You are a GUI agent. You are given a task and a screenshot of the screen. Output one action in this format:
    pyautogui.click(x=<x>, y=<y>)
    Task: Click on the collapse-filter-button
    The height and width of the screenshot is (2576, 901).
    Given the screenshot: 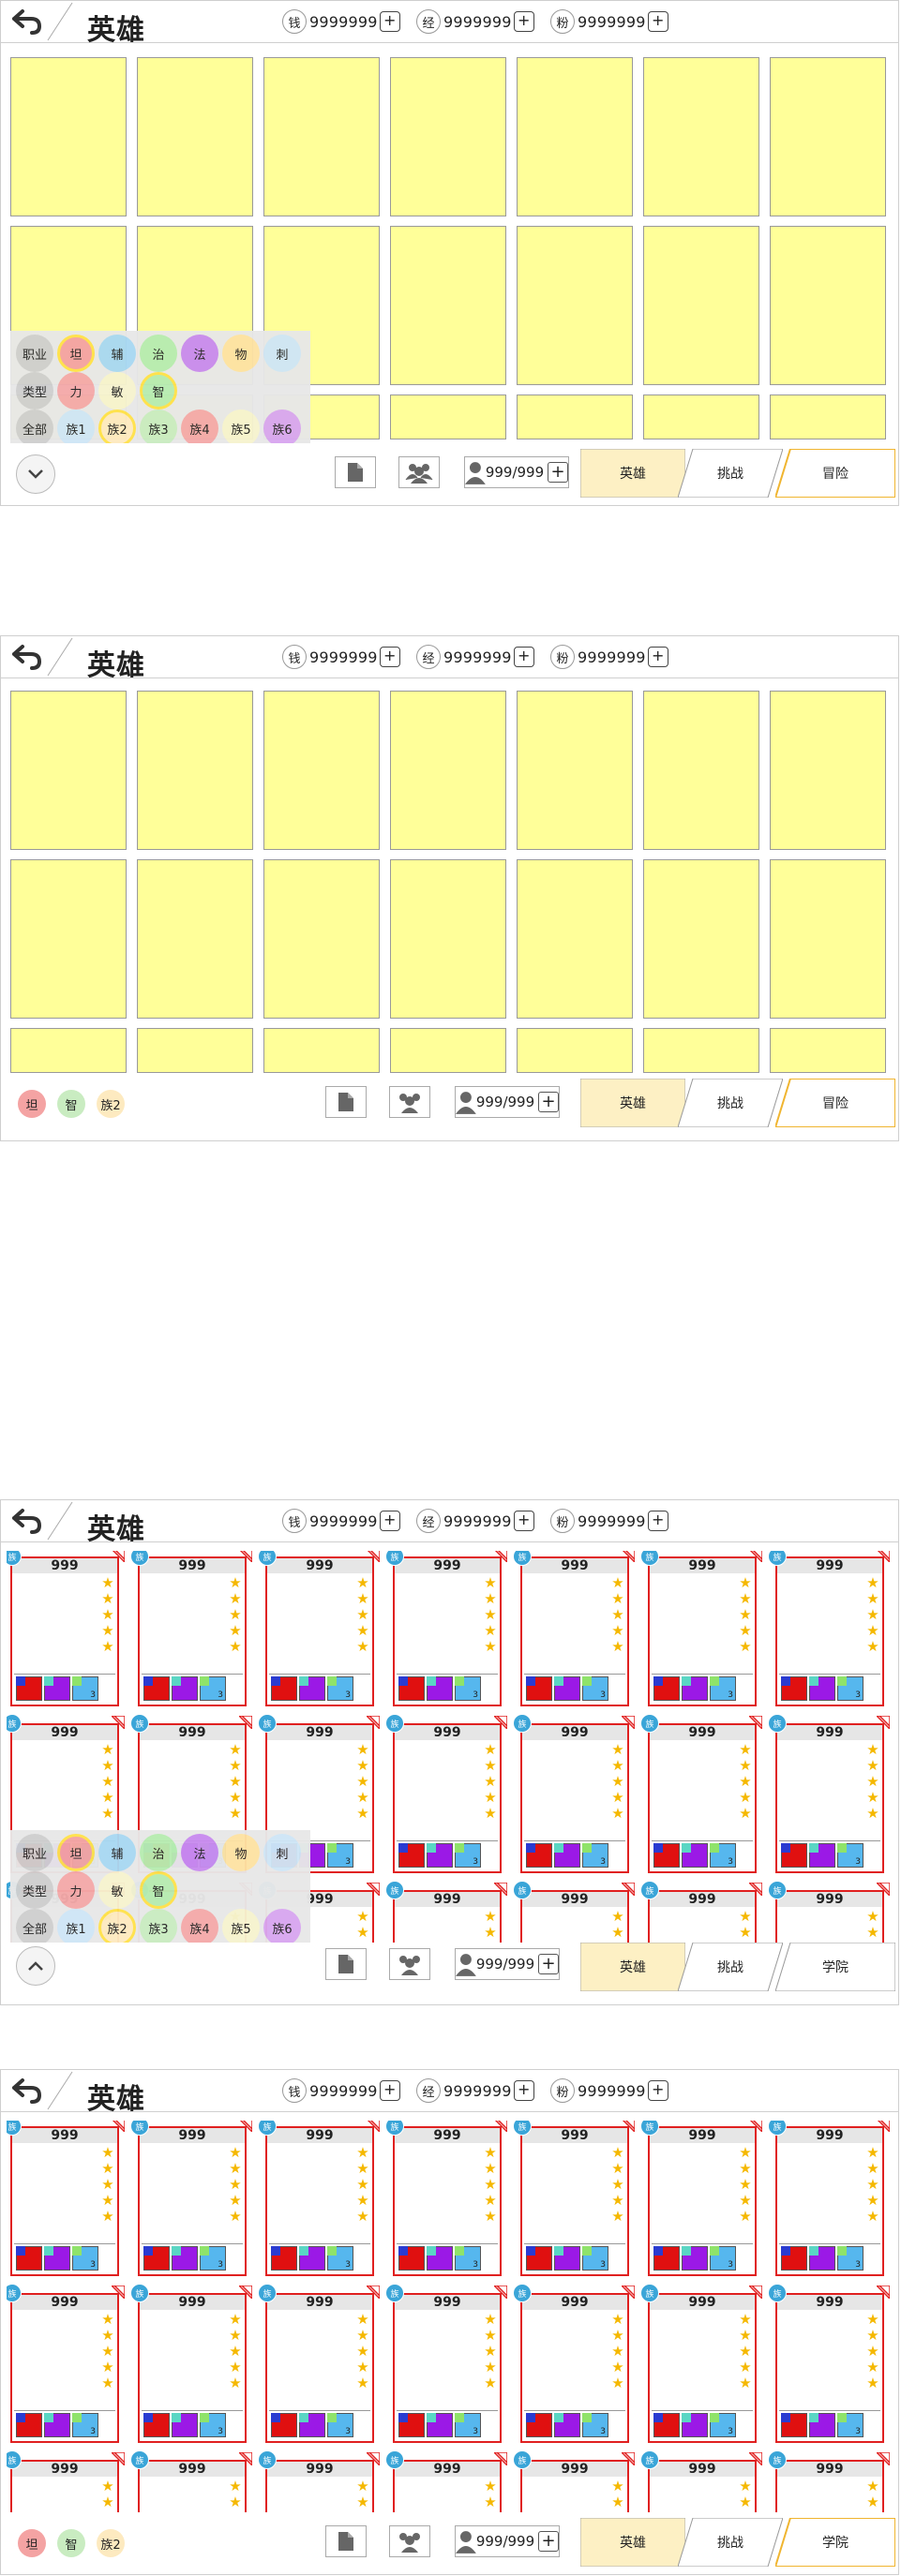 What is the action you would take?
    pyautogui.click(x=36, y=474)
    